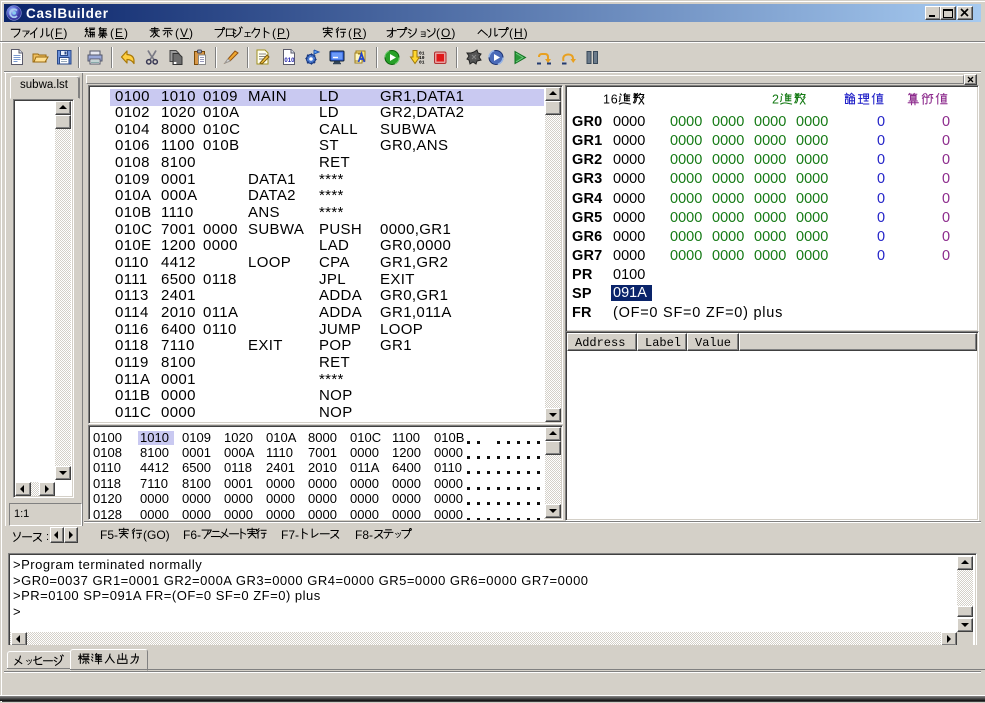  Describe the element at coordinates (614, 100) in the screenshot. I see `svg-text: 6` at that location.